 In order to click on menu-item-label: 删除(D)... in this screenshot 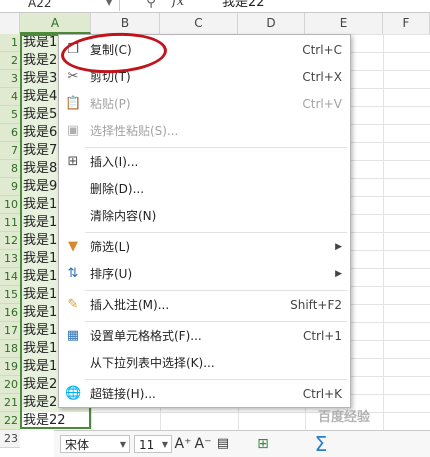, I will do `click(117, 189)`.